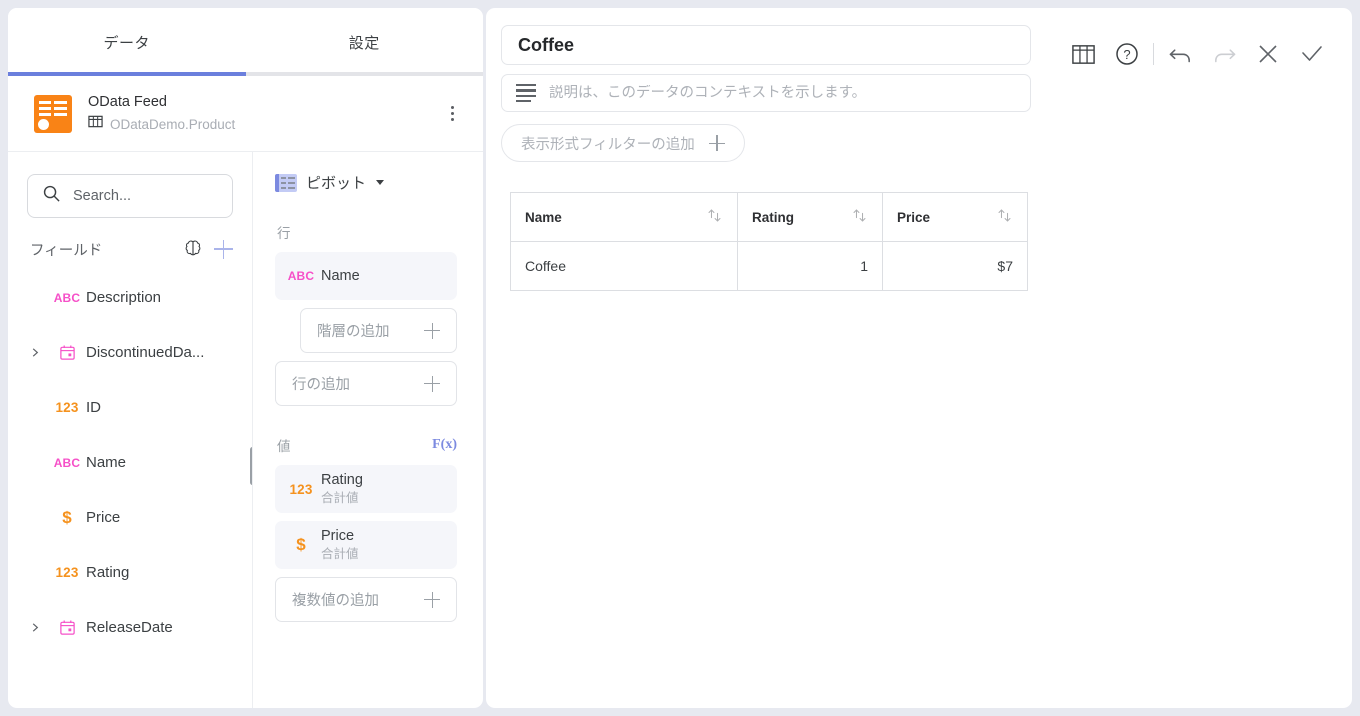 The image size is (1360, 716). What do you see at coordinates (1153, 54) in the screenshot?
I see `toolbar-divider` at bounding box center [1153, 54].